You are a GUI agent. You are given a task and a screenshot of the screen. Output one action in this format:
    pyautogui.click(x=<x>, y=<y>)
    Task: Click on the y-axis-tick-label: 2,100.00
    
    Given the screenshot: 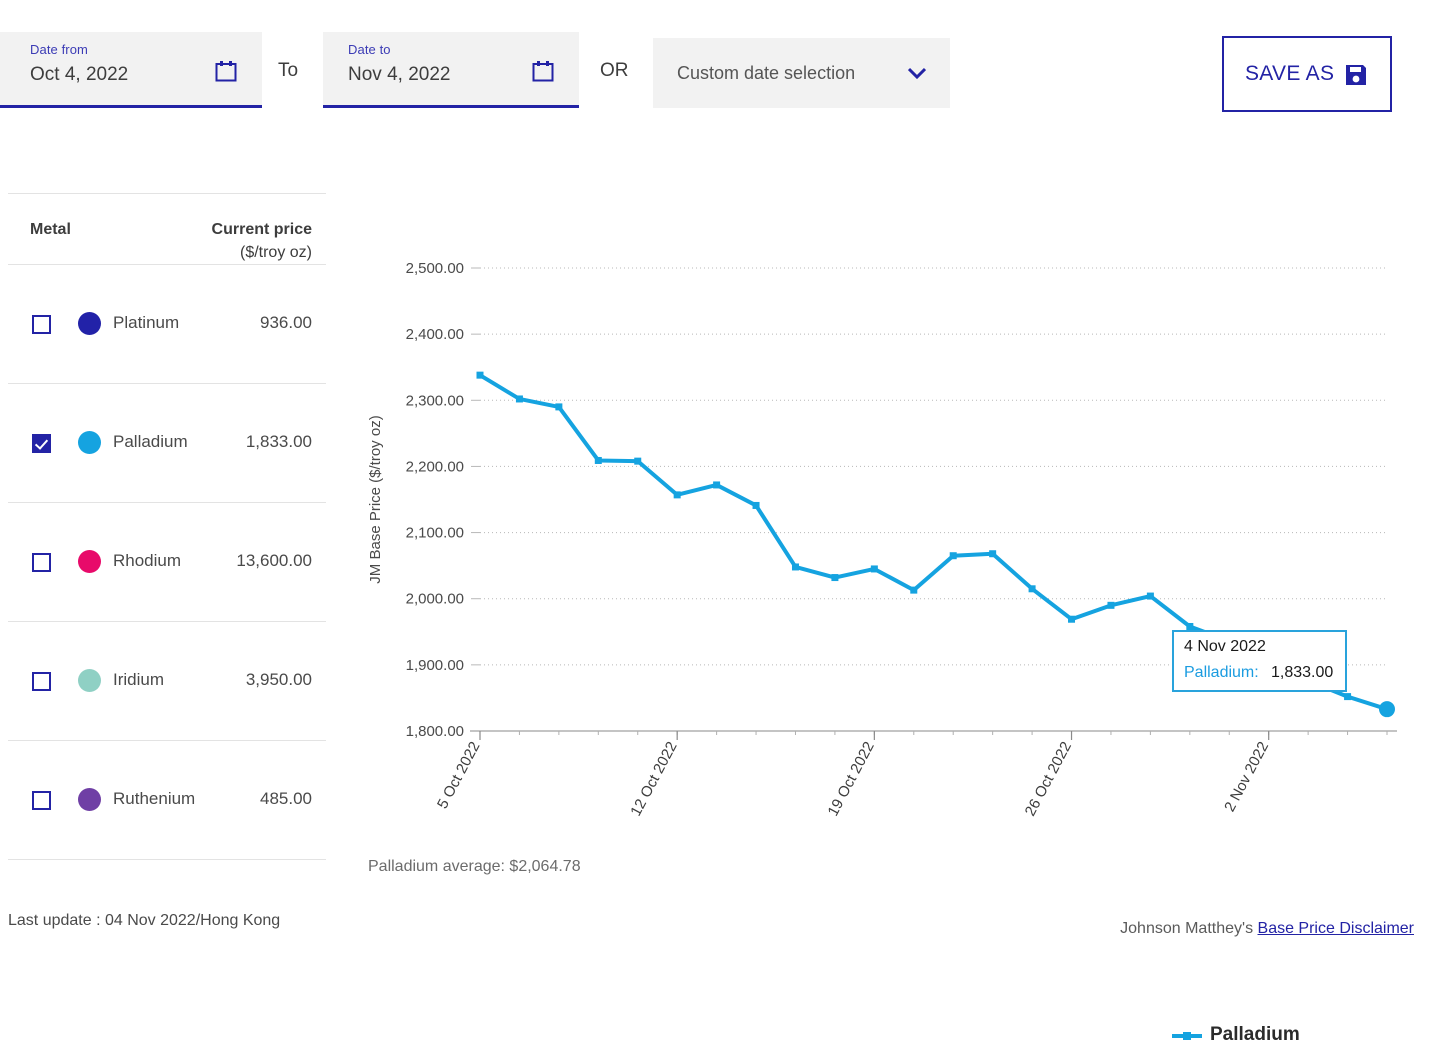 What is the action you would take?
    pyautogui.click(x=435, y=533)
    